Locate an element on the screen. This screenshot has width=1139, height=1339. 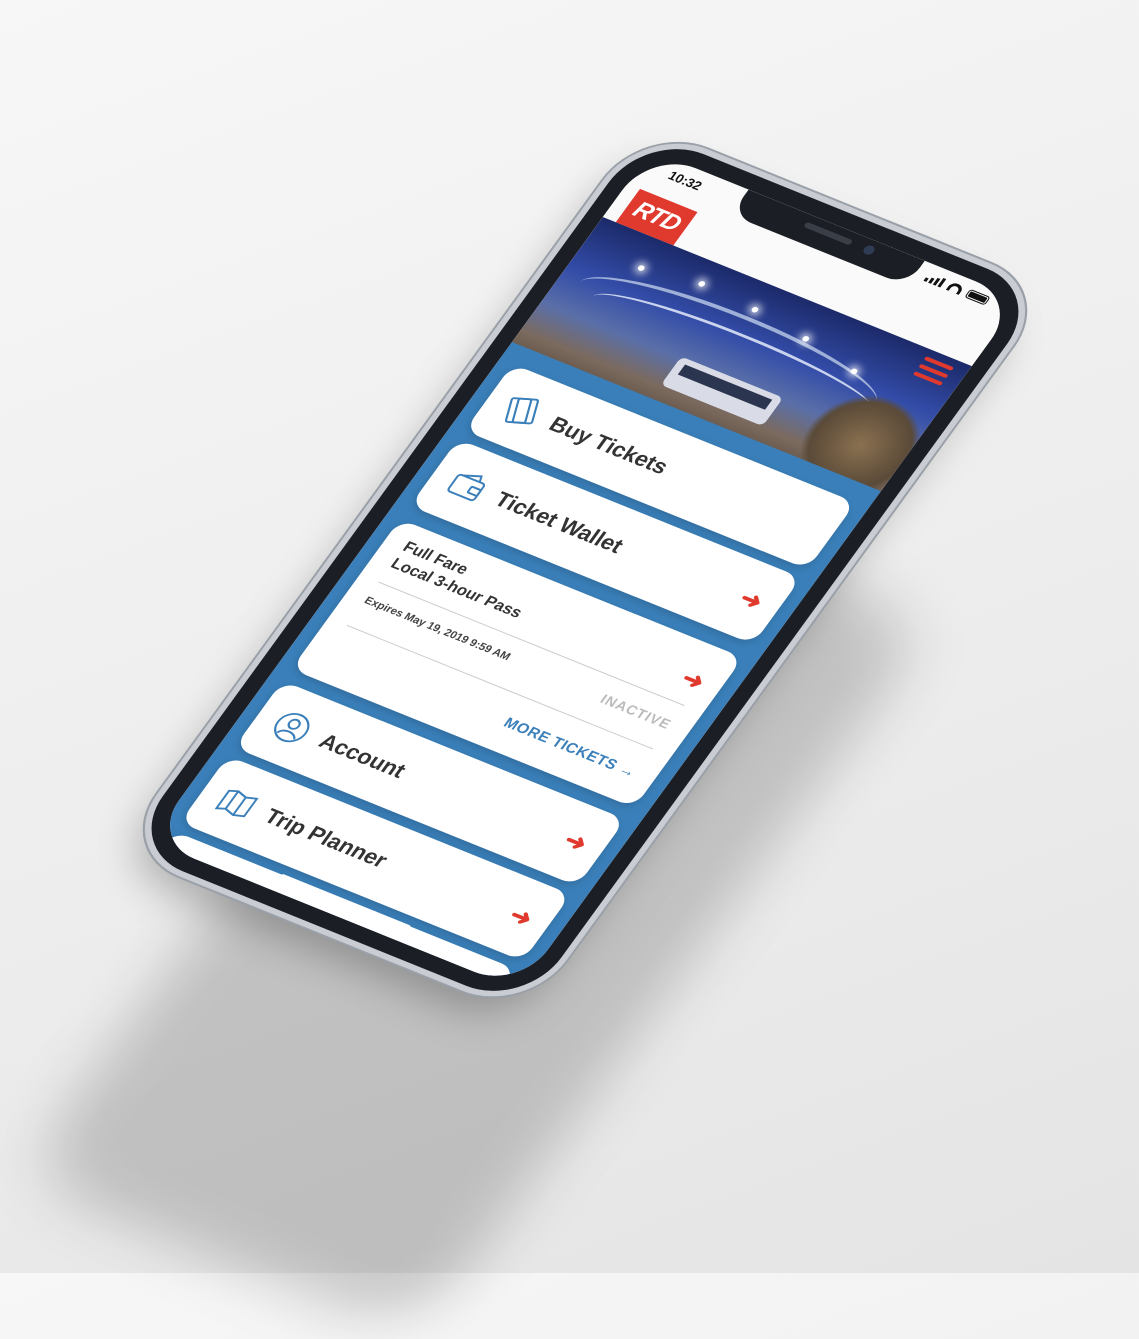
map-icon is located at coordinates (236, 803).